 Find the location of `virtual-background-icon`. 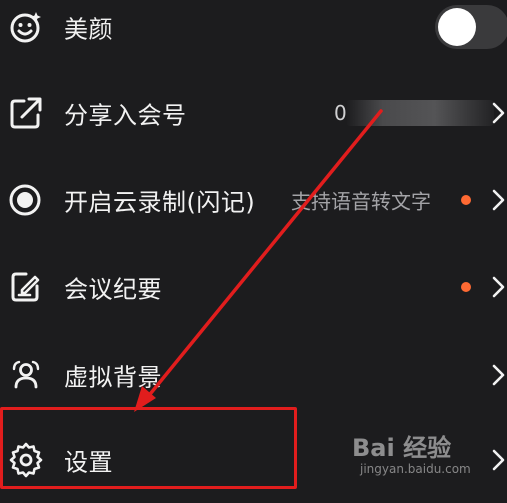

virtual-background-icon is located at coordinates (26, 375).